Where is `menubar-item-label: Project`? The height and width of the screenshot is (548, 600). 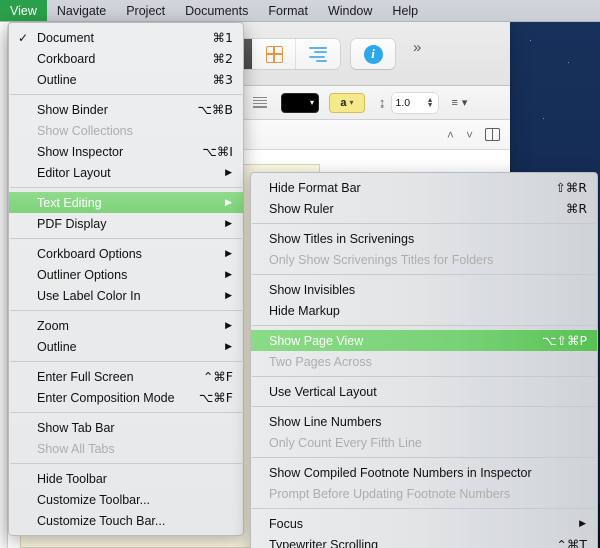 menubar-item-label: Project is located at coordinates (146, 10).